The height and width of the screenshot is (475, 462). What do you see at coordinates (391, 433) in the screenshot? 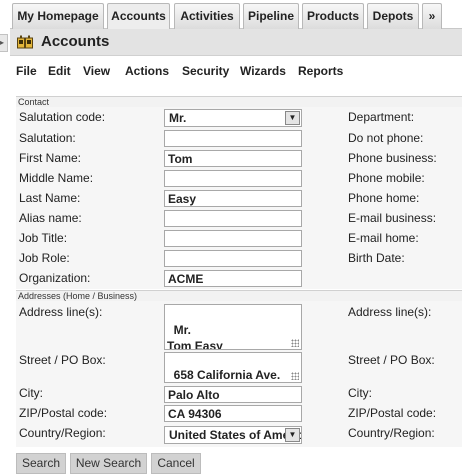
I see `business-country-label: Country/Region:` at bounding box center [391, 433].